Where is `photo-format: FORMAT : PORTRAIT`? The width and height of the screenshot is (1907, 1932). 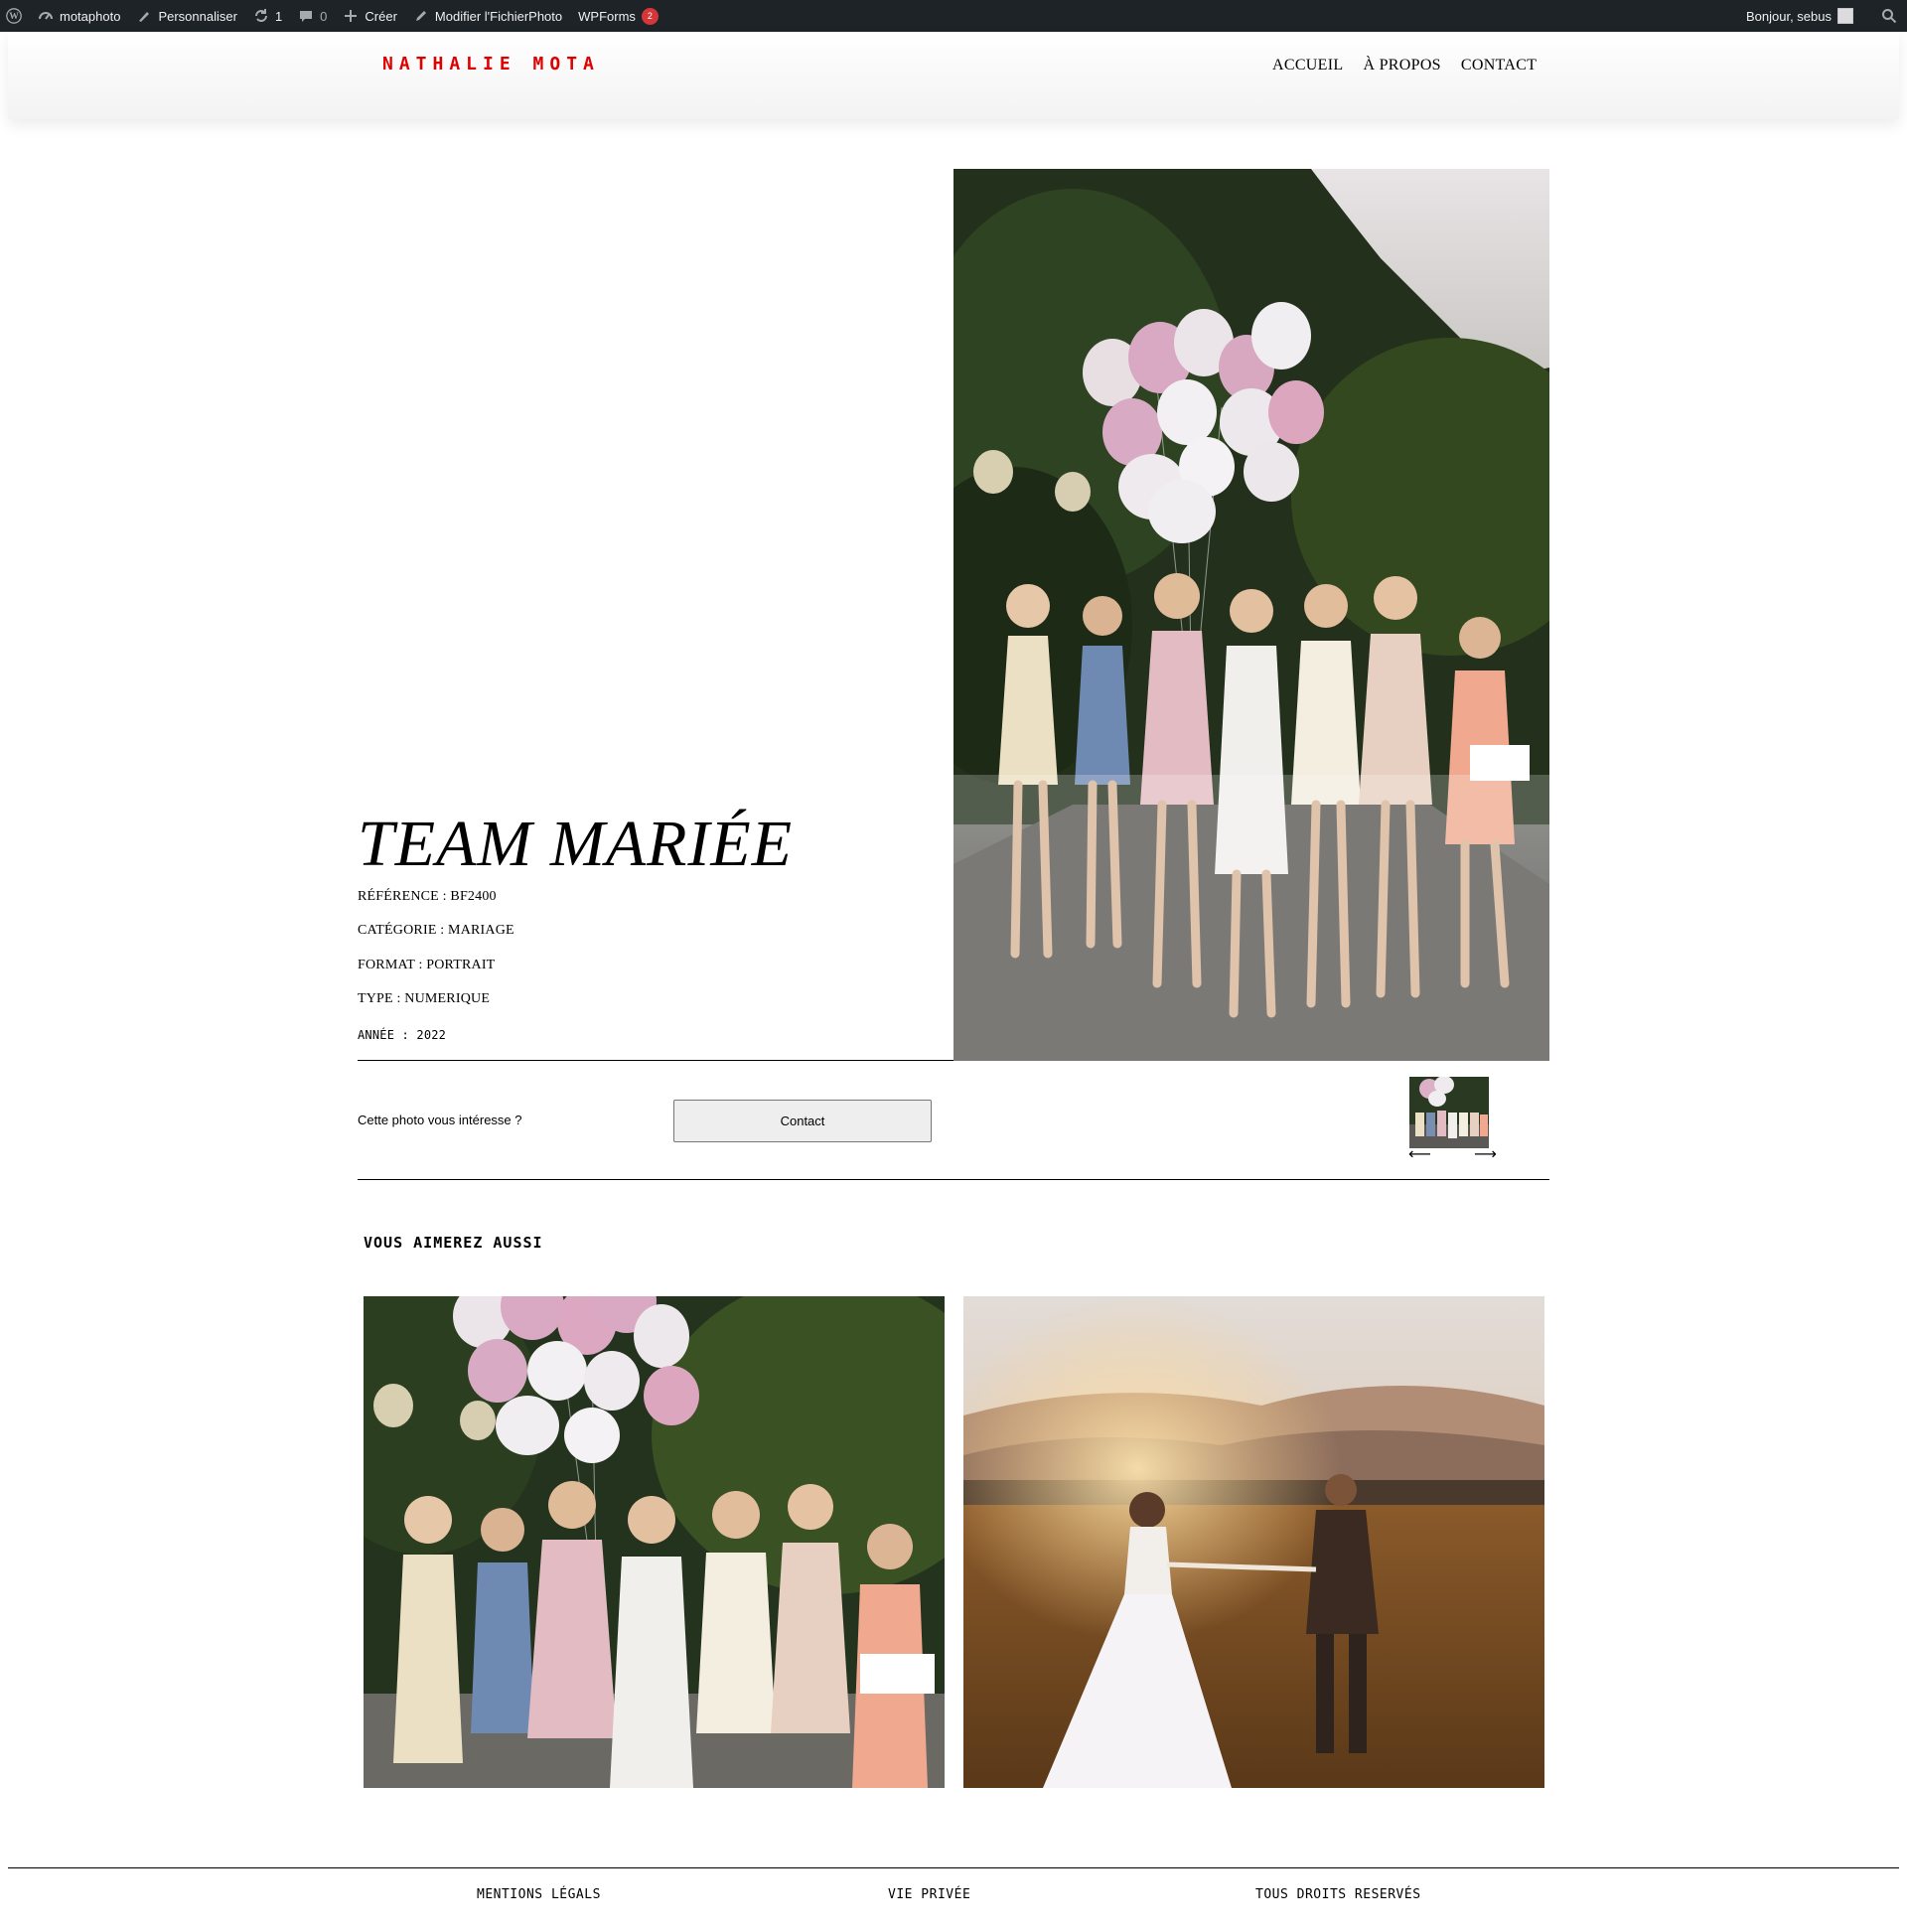 photo-format: FORMAT : PORTRAIT is located at coordinates (427, 965).